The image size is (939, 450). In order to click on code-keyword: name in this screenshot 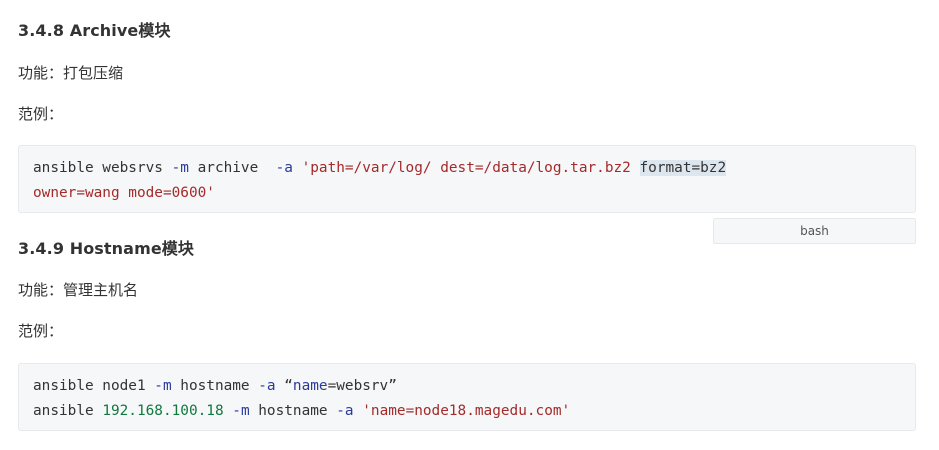, I will do `click(310, 386)`.